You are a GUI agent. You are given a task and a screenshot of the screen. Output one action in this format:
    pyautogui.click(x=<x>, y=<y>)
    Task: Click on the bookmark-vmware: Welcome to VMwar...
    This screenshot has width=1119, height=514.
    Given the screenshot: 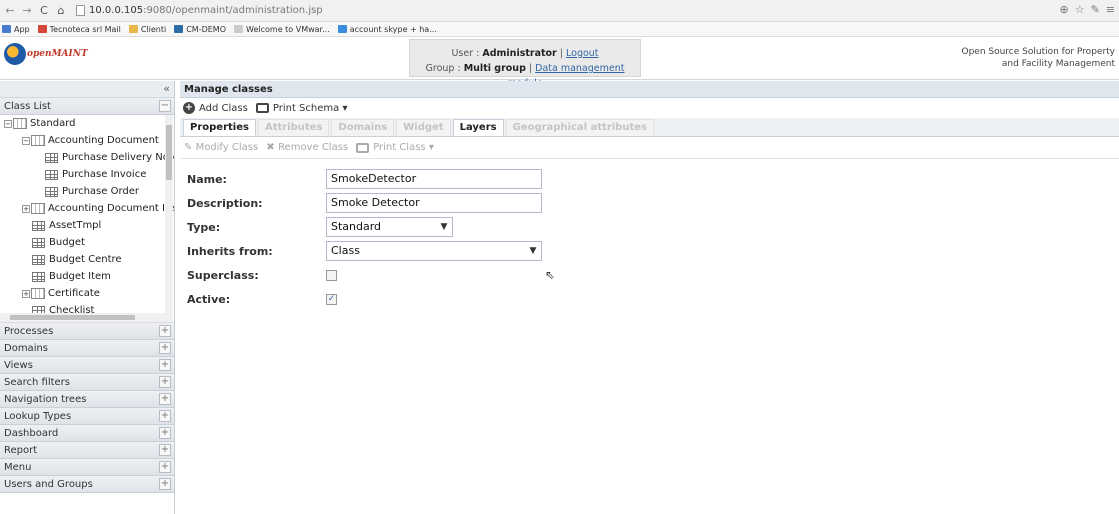 What is the action you would take?
    pyautogui.click(x=282, y=29)
    